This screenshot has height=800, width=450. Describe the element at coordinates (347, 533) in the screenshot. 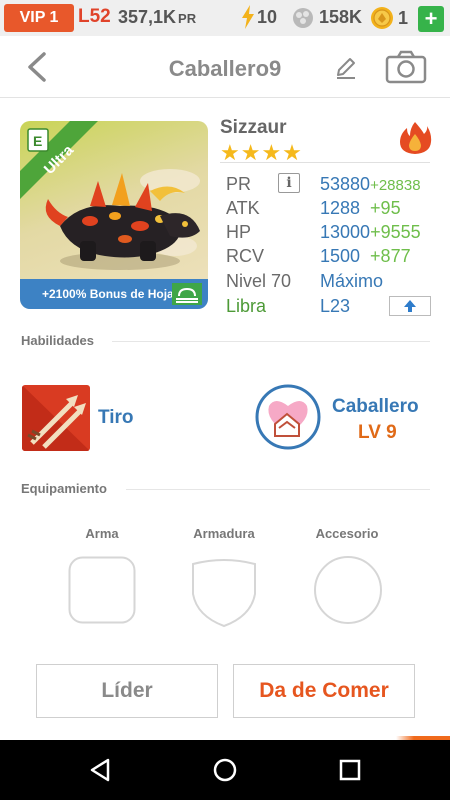

I see `accessory-slot-label: Accesorio` at that location.